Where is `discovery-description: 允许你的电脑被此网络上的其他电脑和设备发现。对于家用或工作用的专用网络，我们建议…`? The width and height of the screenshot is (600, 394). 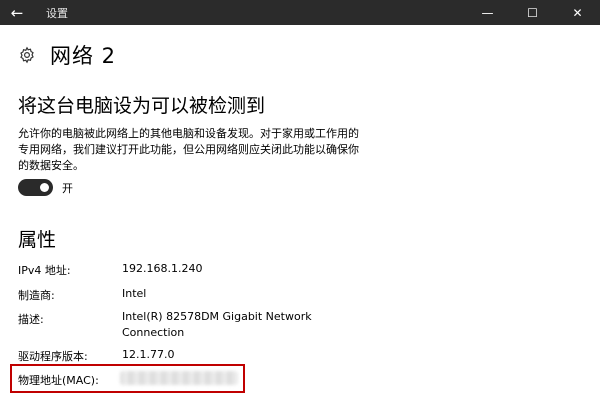 discovery-description: 允许你的电脑被此网络上的其他电脑和设备发现。对于家用或工作用的专用网络，我们建议… is located at coordinates (188, 149).